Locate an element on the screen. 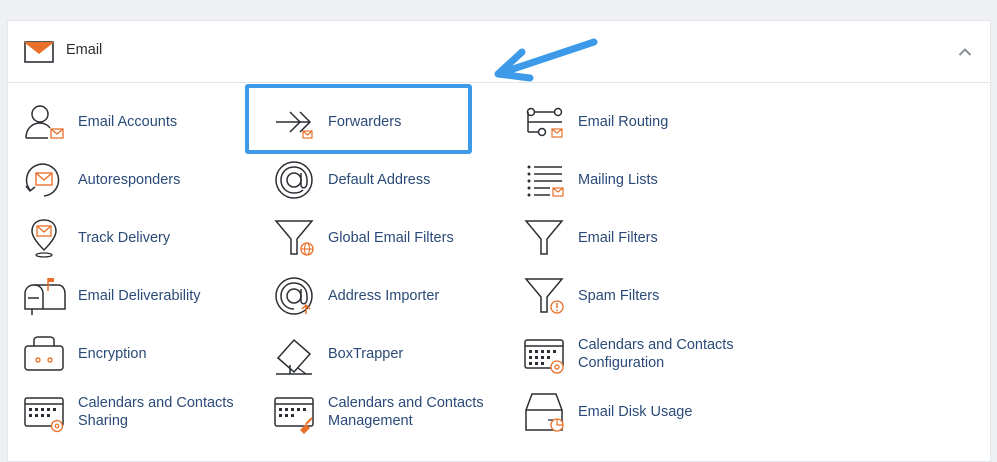 The image size is (997, 462). mailing-list-icon is located at coordinates (545, 181).